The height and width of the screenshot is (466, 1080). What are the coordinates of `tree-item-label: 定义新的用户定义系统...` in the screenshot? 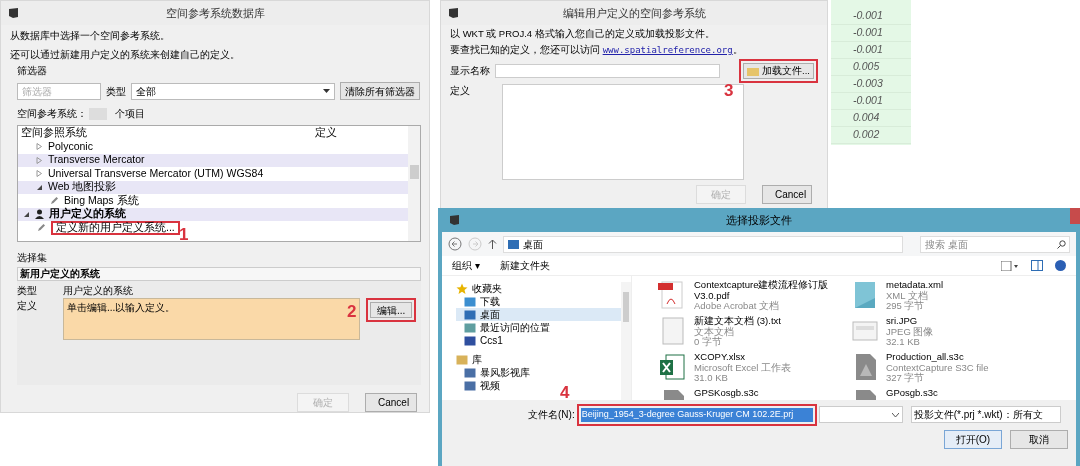 It's located at (115, 227).